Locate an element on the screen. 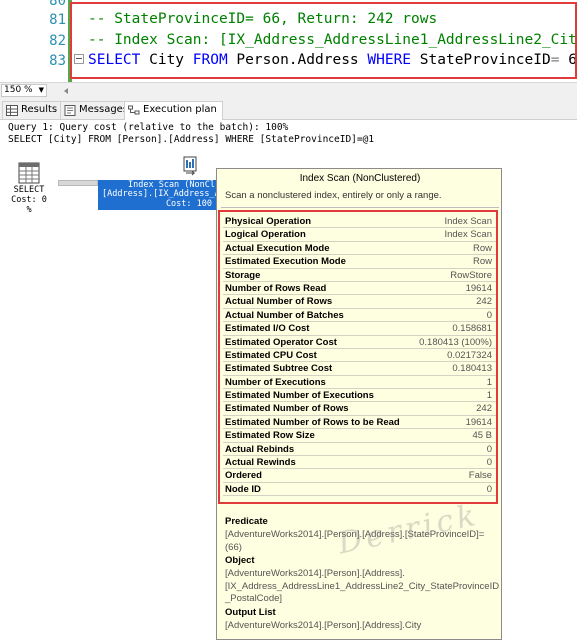 Image resolution: width=577 pixels, height=640 pixels. select-node-label: SELECT is located at coordinates (29, 190).